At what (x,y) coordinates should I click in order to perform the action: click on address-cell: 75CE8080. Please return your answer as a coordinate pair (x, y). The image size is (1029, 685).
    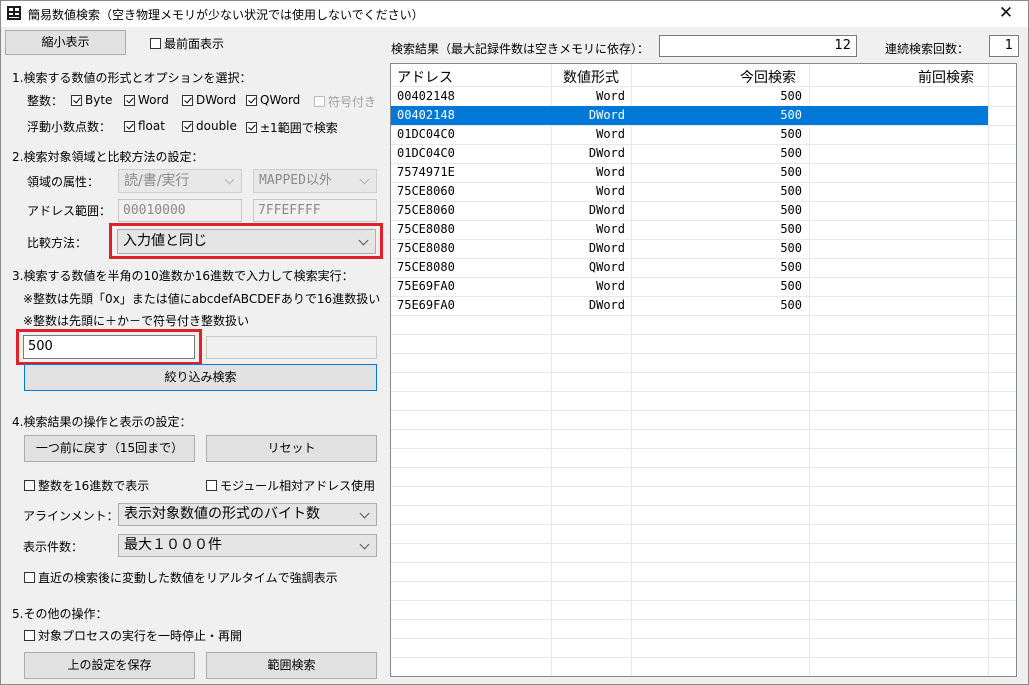
    Looking at the image, I should click on (426, 229).